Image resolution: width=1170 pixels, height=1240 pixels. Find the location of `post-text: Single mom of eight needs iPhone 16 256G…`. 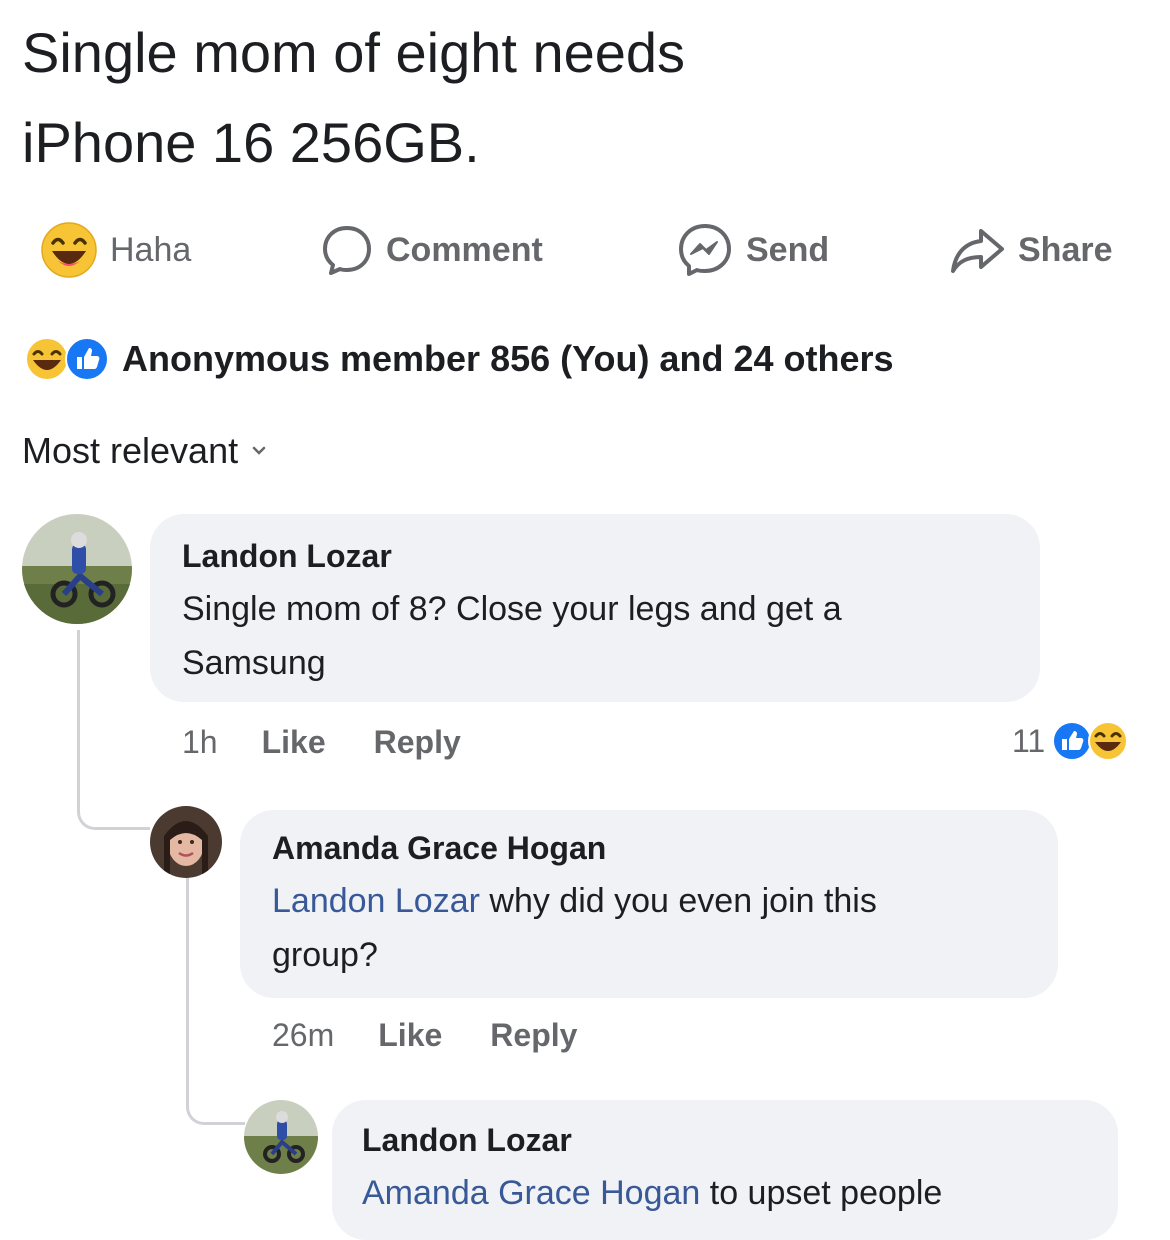

post-text: Single mom of eight needs iPhone 16 256G… is located at coordinates (572, 98).